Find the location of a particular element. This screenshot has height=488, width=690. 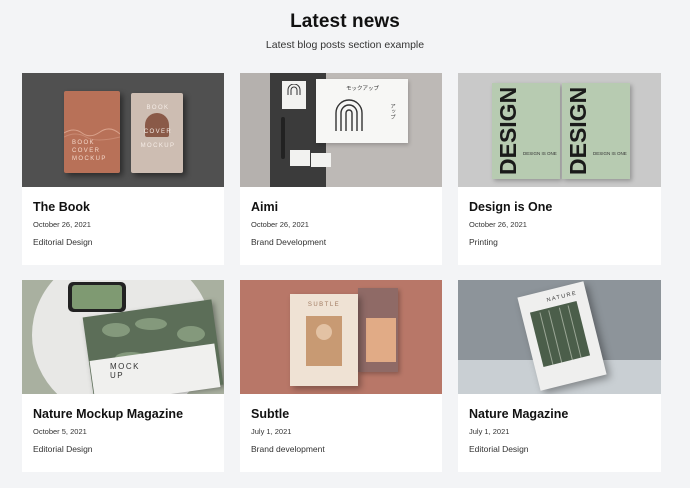

post-title: Nature Mockup Magazine is located at coordinates (123, 414).